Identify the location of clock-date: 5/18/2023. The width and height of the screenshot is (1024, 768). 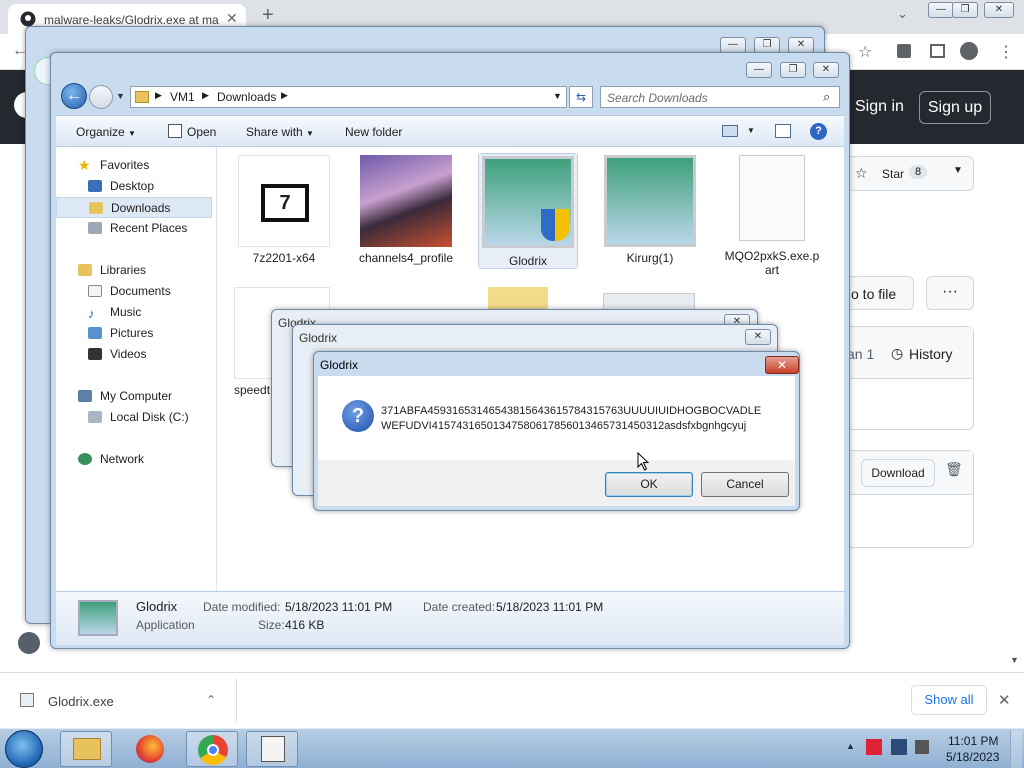
(972, 757).